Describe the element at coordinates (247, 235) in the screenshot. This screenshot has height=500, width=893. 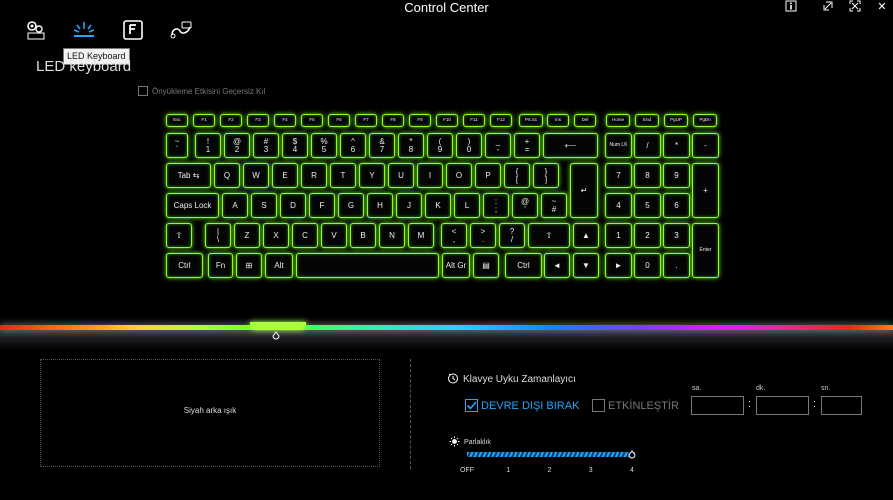
I see `key-z: Z` at that location.